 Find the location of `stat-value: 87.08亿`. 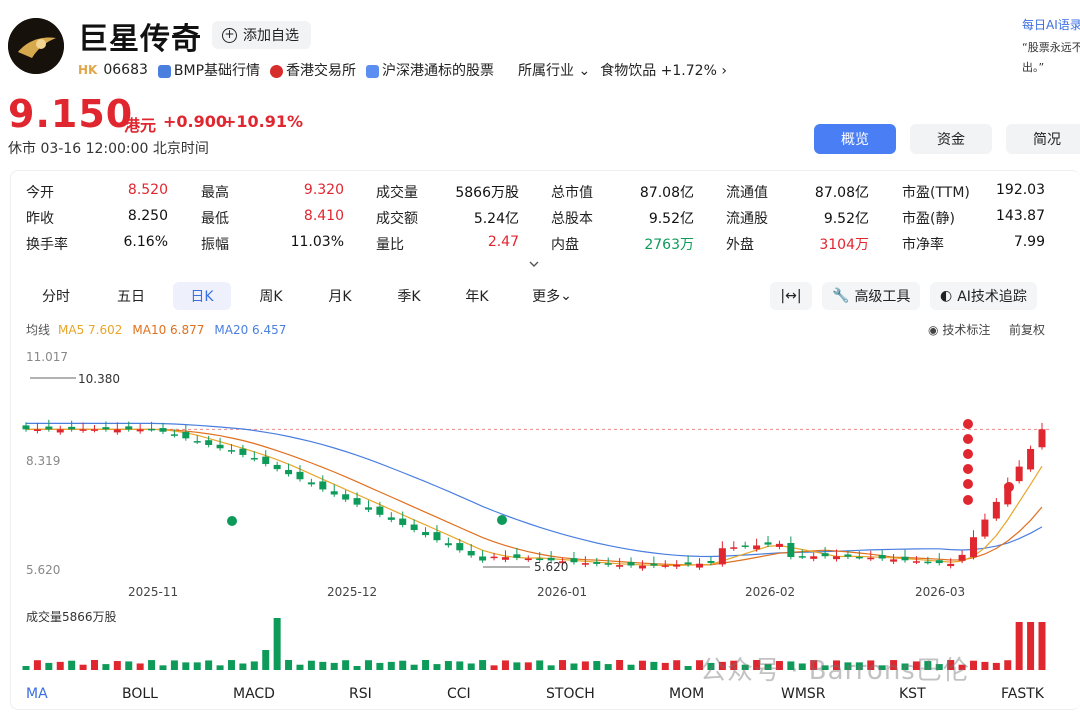

stat-value: 87.08亿 is located at coordinates (666, 193).